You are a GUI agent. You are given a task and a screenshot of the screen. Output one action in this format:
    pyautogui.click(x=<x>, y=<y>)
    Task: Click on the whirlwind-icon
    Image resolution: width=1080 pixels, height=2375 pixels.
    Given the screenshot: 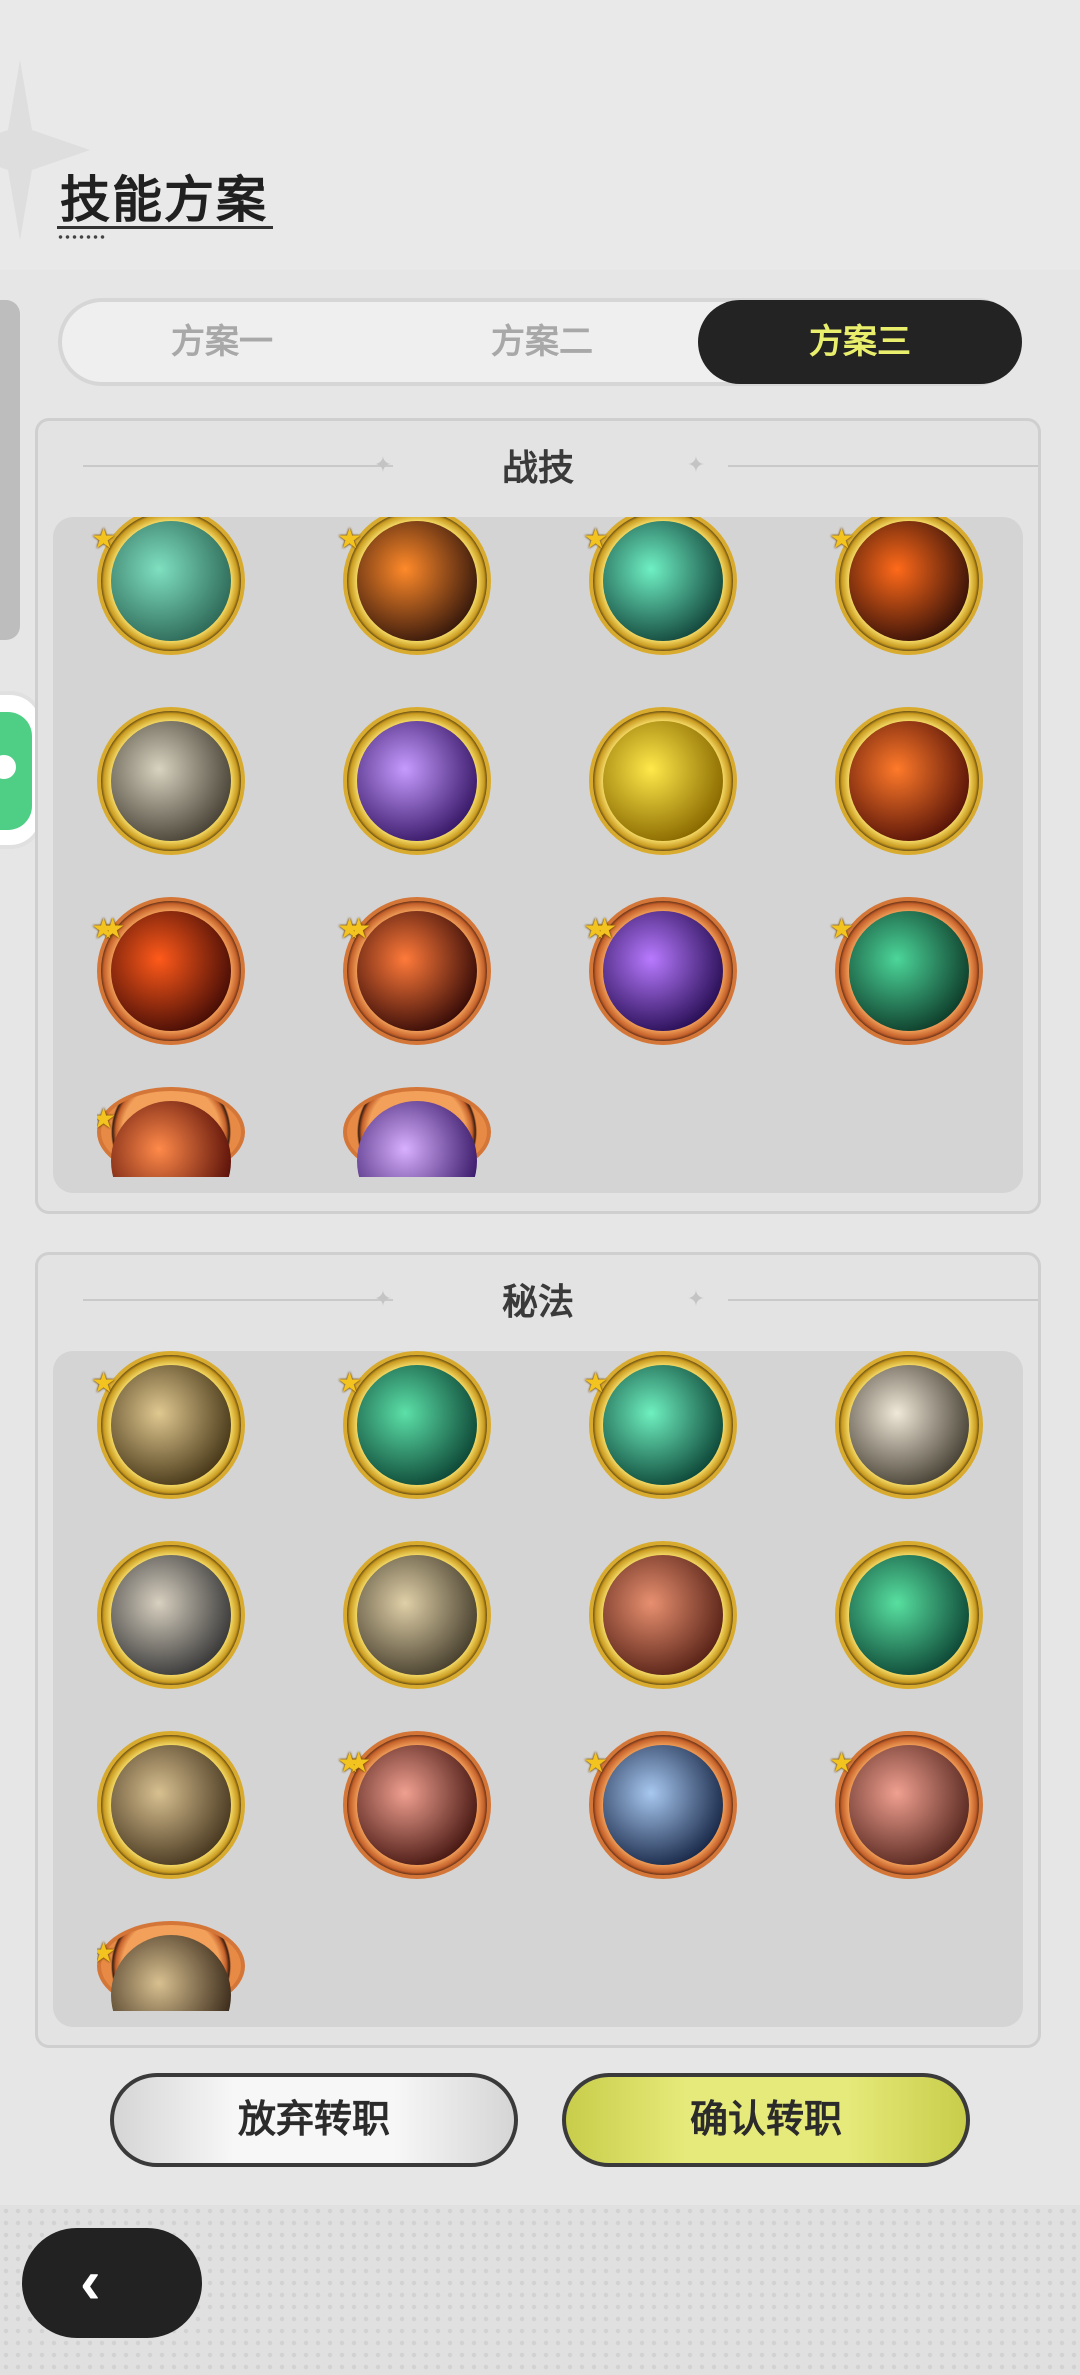 What is the action you would take?
    pyautogui.click(x=171, y=781)
    